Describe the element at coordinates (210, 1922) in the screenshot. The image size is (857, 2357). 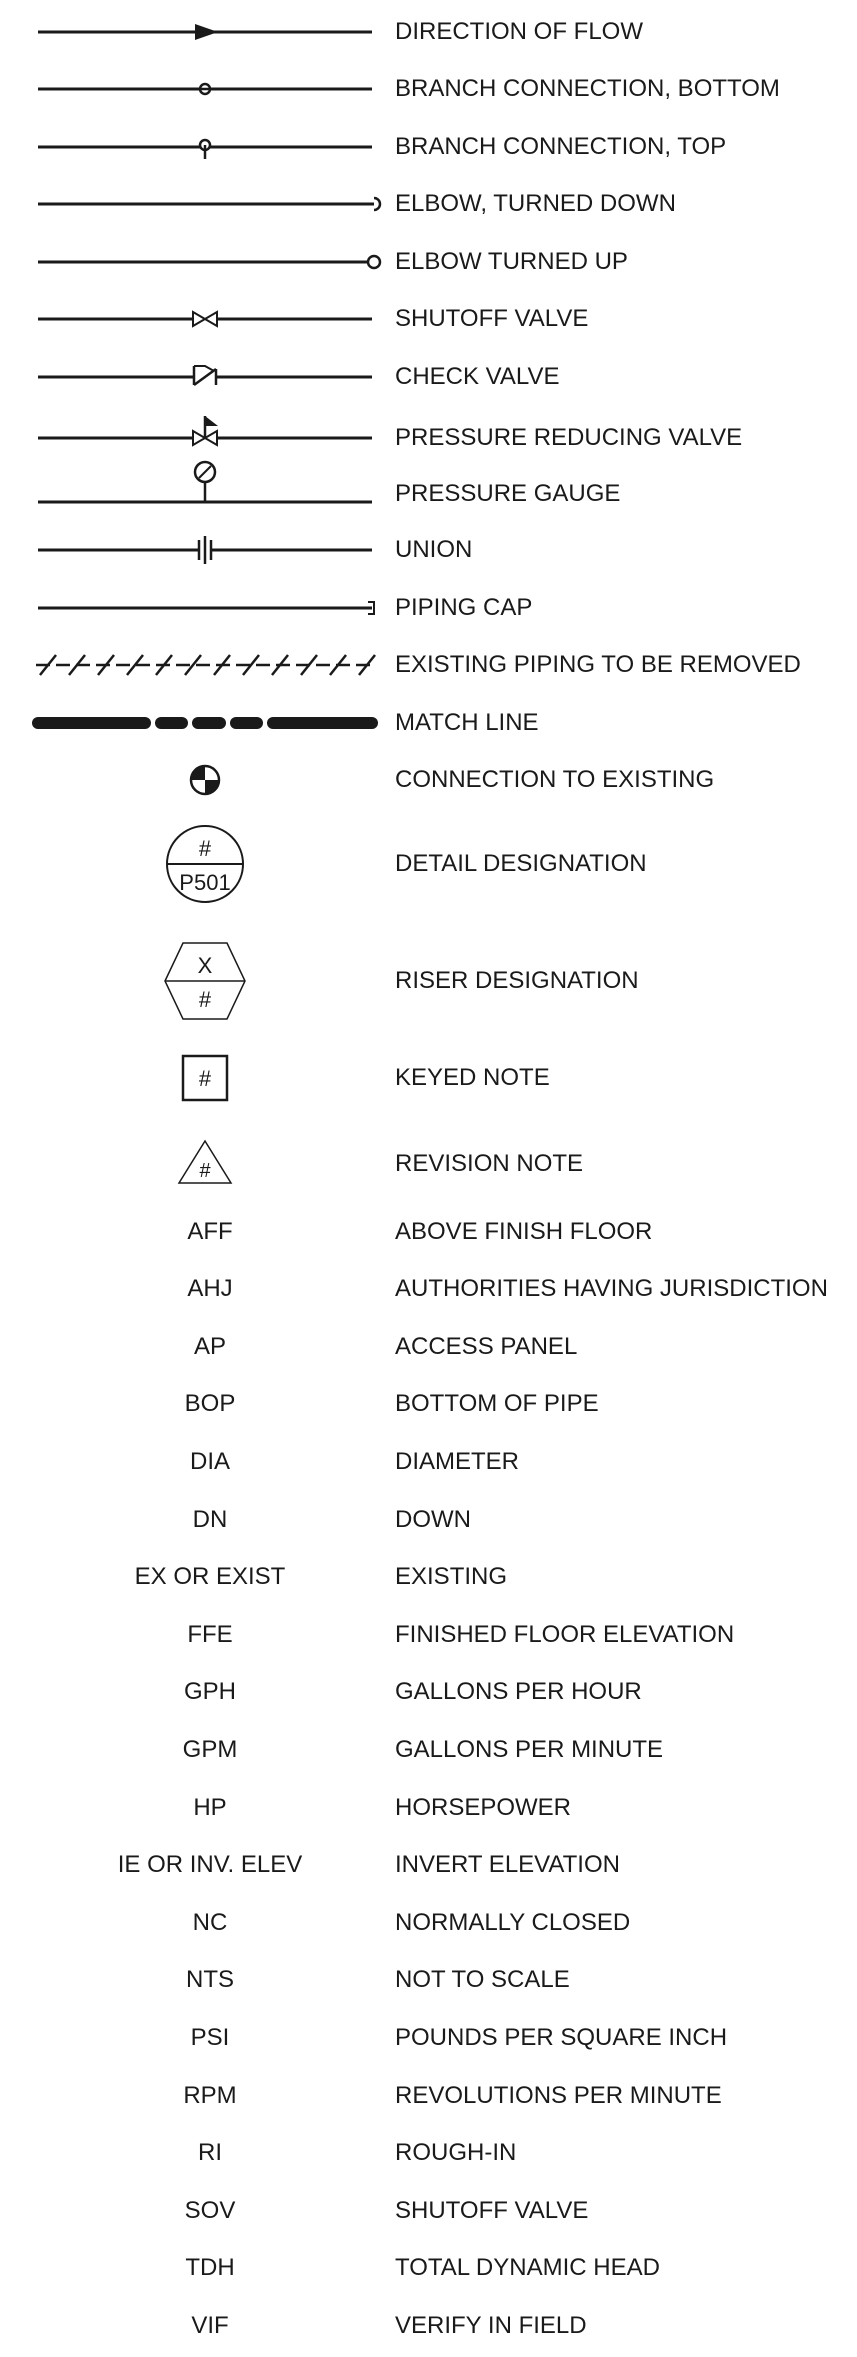
I see `abbreviation: NC` at that location.